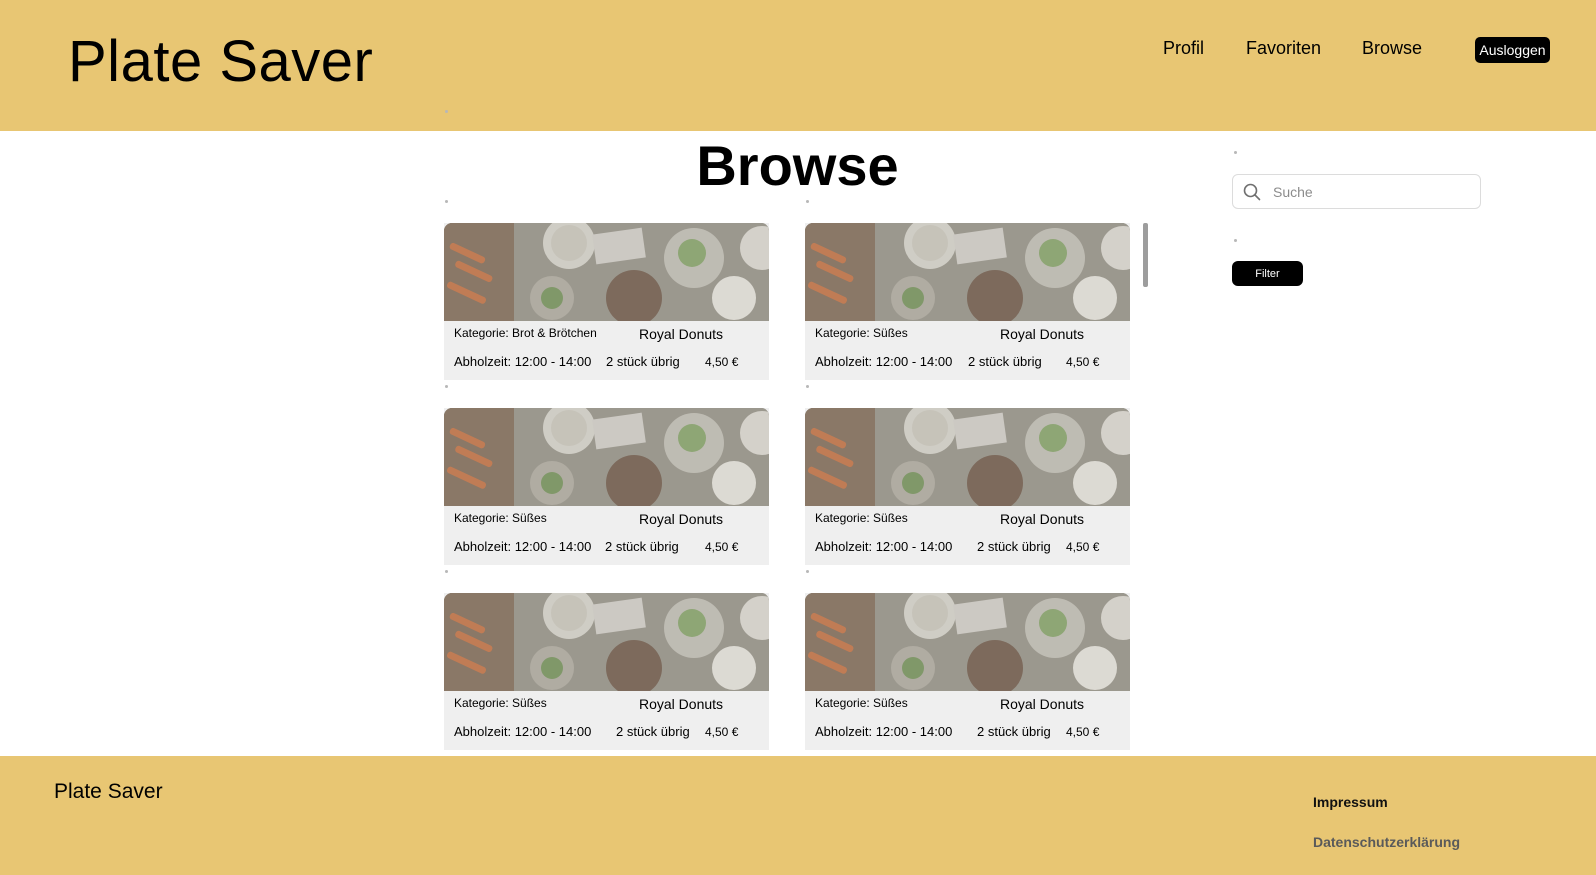  What do you see at coordinates (525, 333) in the screenshot?
I see `offer-category: Kategorie: Brot & Brötchen` at bounding box center [525, 333].